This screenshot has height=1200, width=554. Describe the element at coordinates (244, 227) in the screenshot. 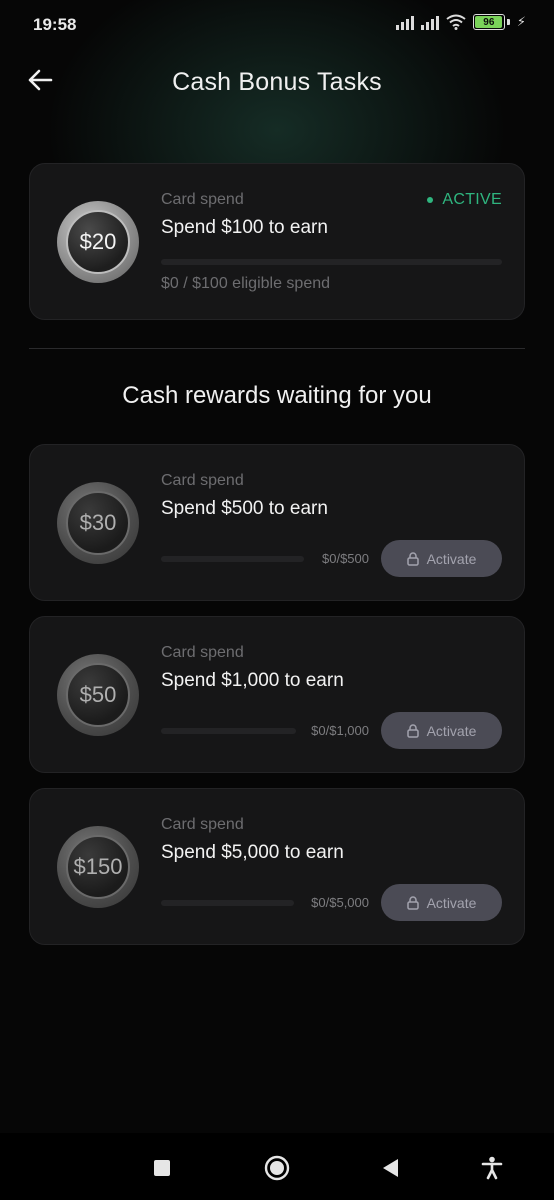

I see `task-title: Spend $100 to earn` at that location.